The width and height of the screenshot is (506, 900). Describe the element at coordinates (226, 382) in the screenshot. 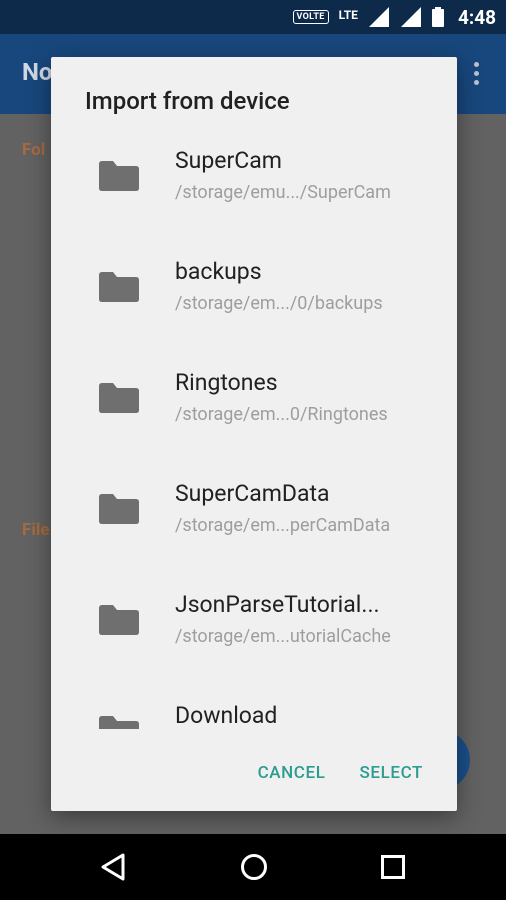

I see `item-title: Ringtones` at that location.